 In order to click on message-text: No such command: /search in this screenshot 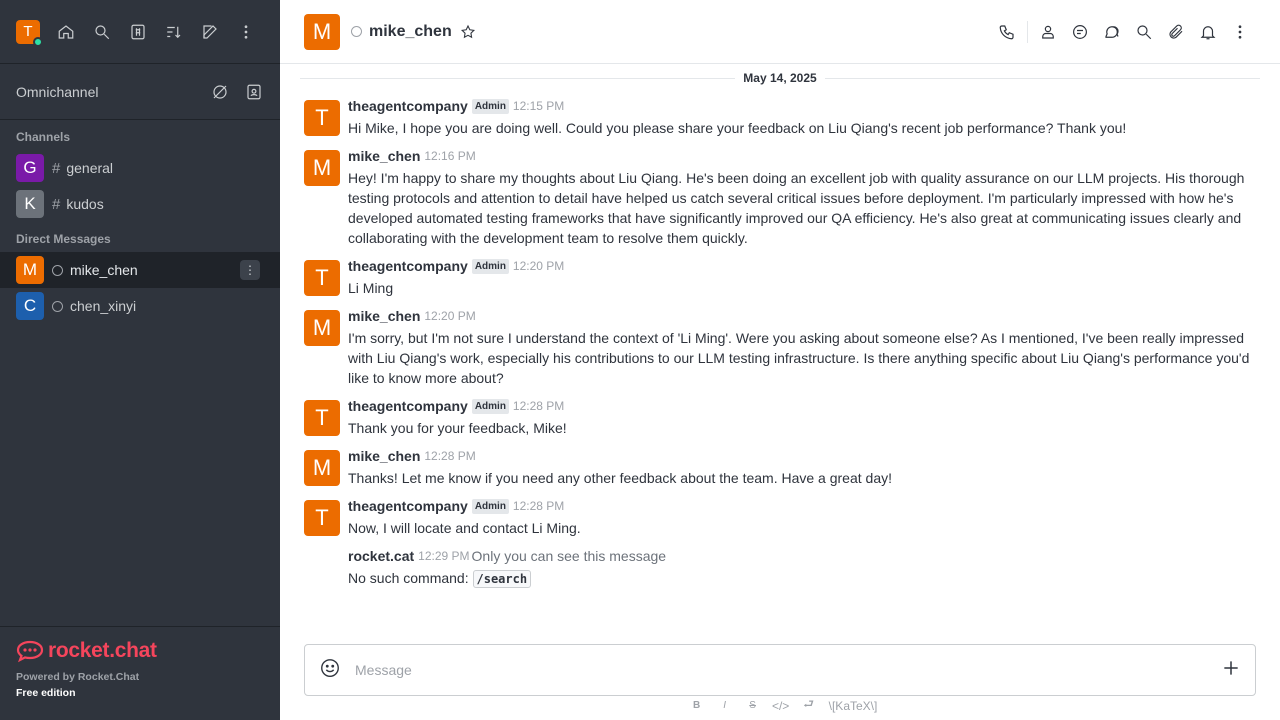, I will do `click(802, 578)`.